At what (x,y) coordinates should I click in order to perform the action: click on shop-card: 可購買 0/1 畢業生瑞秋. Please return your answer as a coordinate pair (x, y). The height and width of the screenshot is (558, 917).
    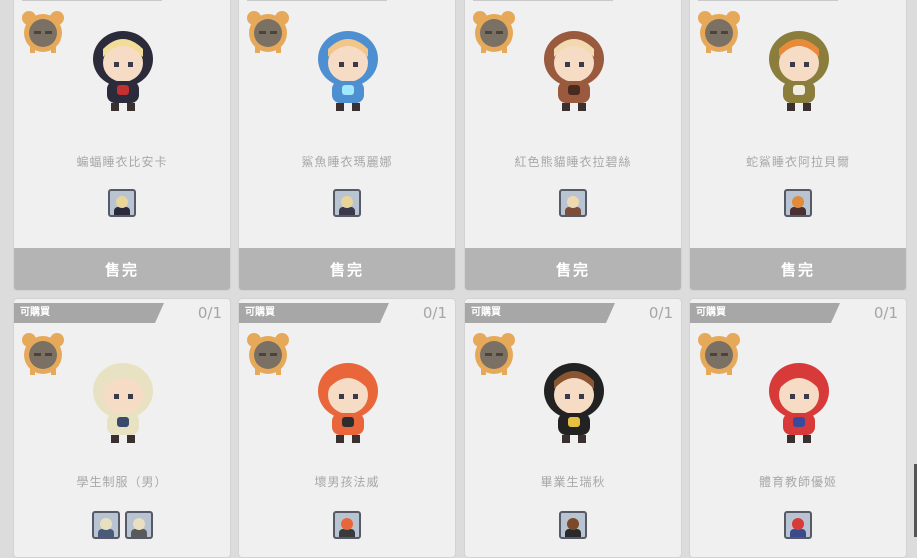
    Looking at the image, I should click on (573, 428).